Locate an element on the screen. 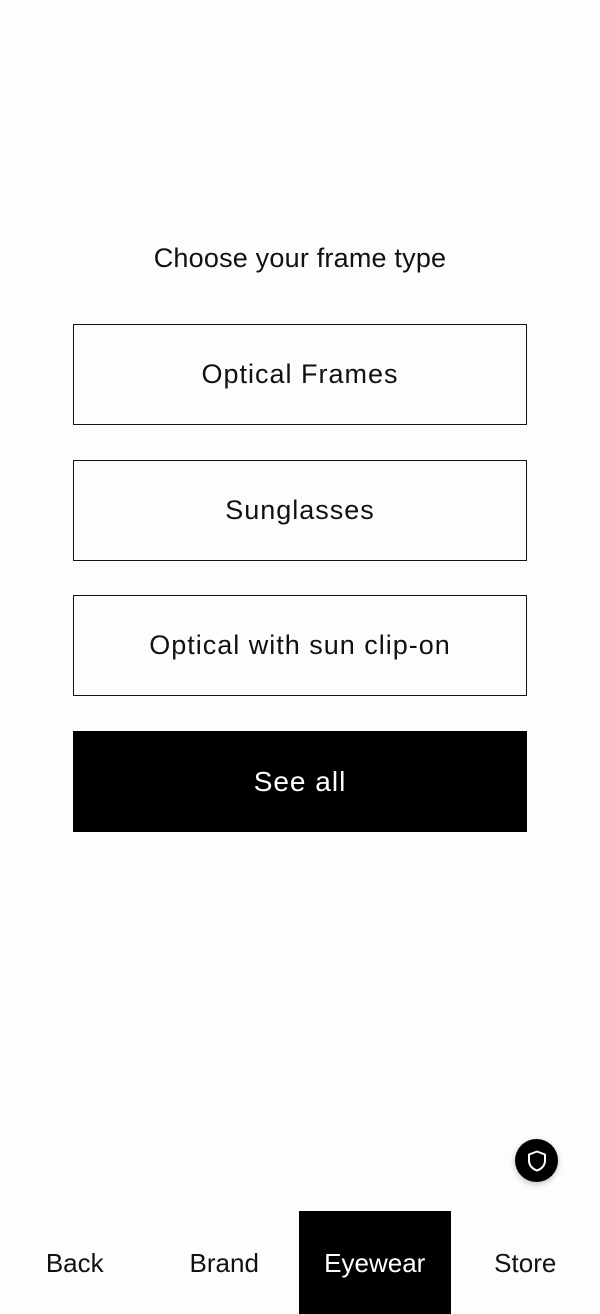 The height and width of the screenshot is (1314, 600). see-all-button: See all is located at coordinates (300, 781).